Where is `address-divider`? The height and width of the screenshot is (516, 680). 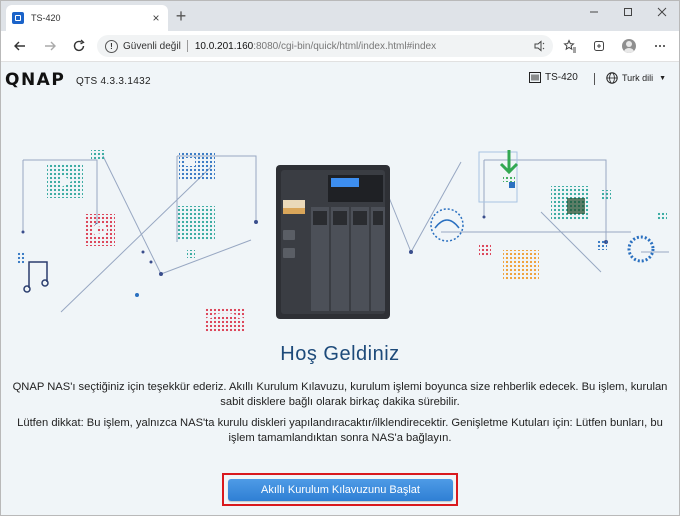 address-divider is located at coordinates (187, 46).